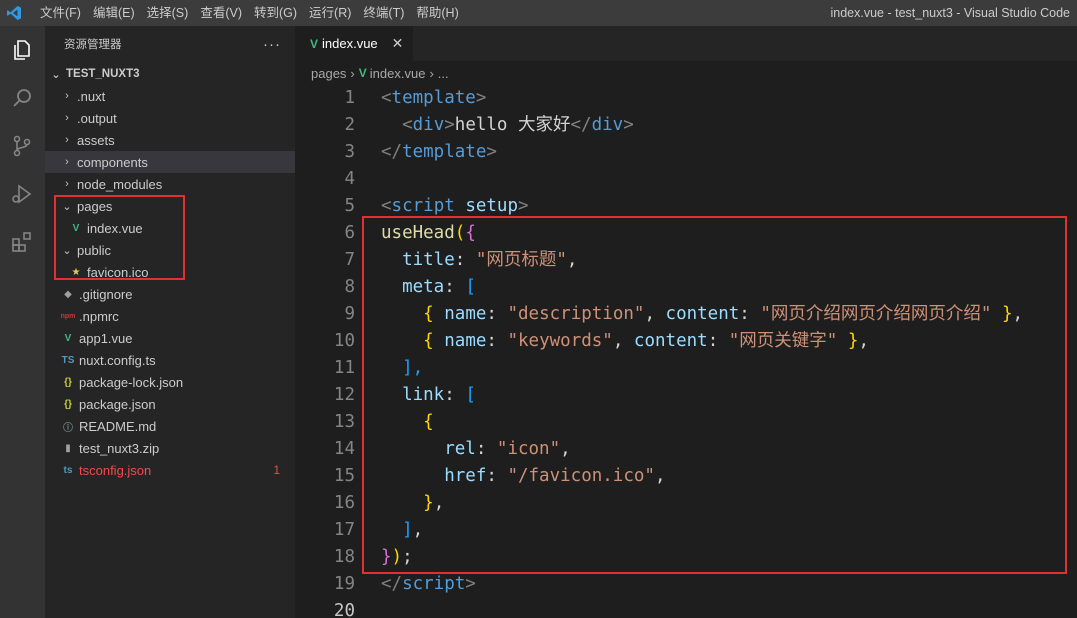 This screenshot has height=618, width=1077. What do you see at coordinates (22, 242) in the screenshot?
I see `extensions-icon` at bounding box center [22, 242].